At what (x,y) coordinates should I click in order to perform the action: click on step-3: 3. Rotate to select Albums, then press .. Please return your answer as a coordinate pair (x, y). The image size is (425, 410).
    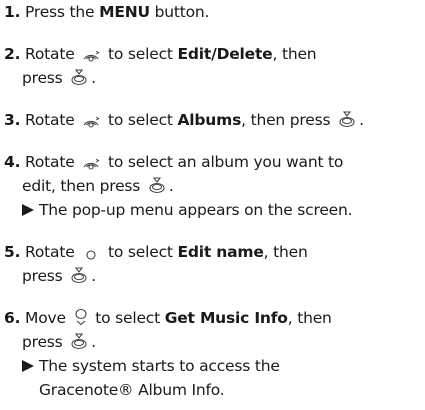
    Looking at the image, I should click on (184, 120).